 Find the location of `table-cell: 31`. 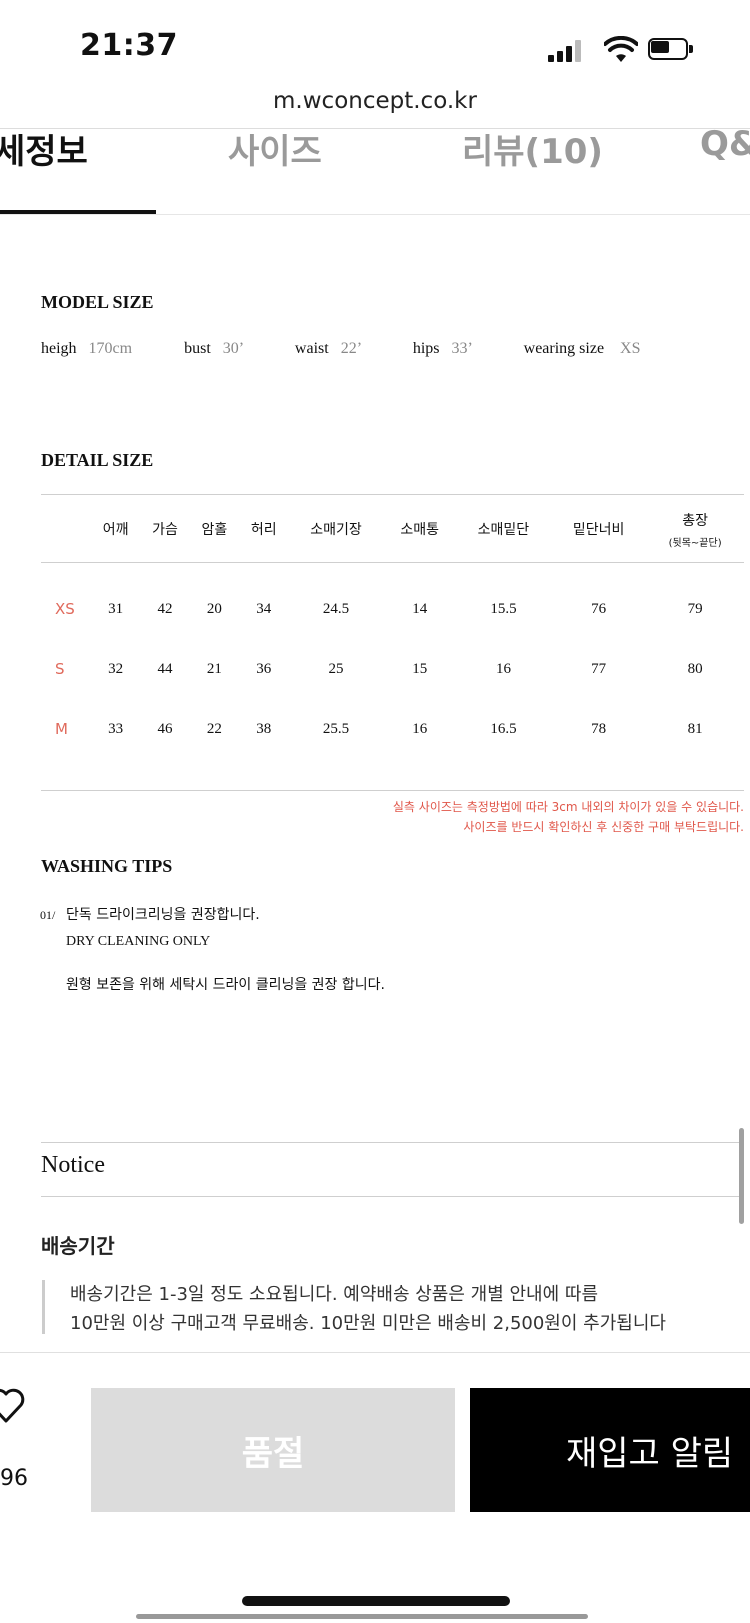

table-cell: 31 is located at coordinates (116, 608).